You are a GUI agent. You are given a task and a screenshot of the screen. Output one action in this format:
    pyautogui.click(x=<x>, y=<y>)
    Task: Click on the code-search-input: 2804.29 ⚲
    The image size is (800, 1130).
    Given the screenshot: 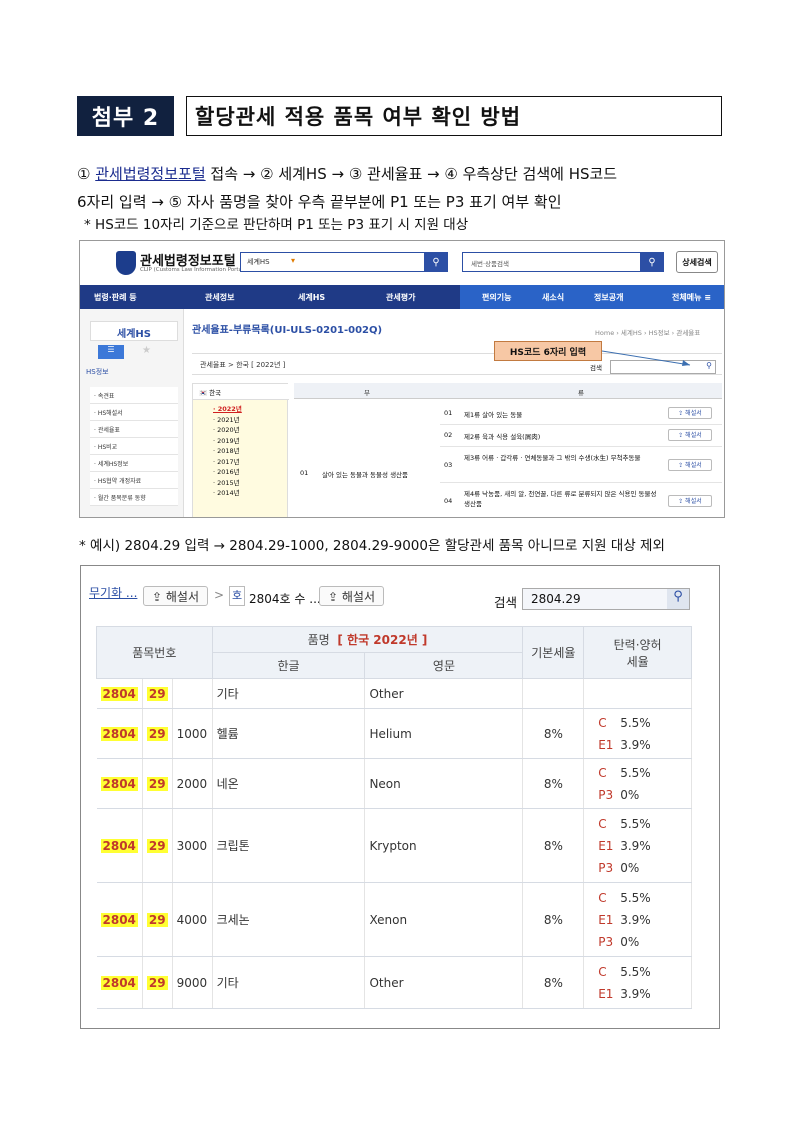 What is the action you would take?
    pyautogui.click(x=606, y=599)
    